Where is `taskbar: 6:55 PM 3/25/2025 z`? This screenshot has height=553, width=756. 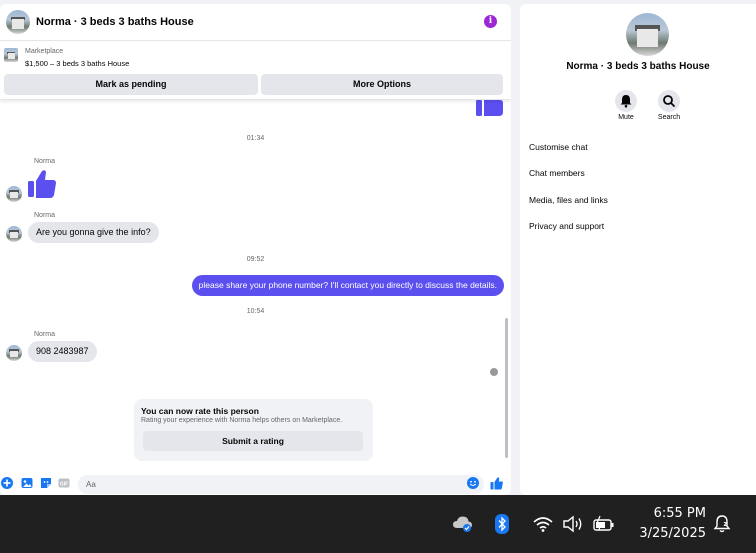
taskbar: 6:55 PM 3/25/2025 z is located at coordinates (378, 524).